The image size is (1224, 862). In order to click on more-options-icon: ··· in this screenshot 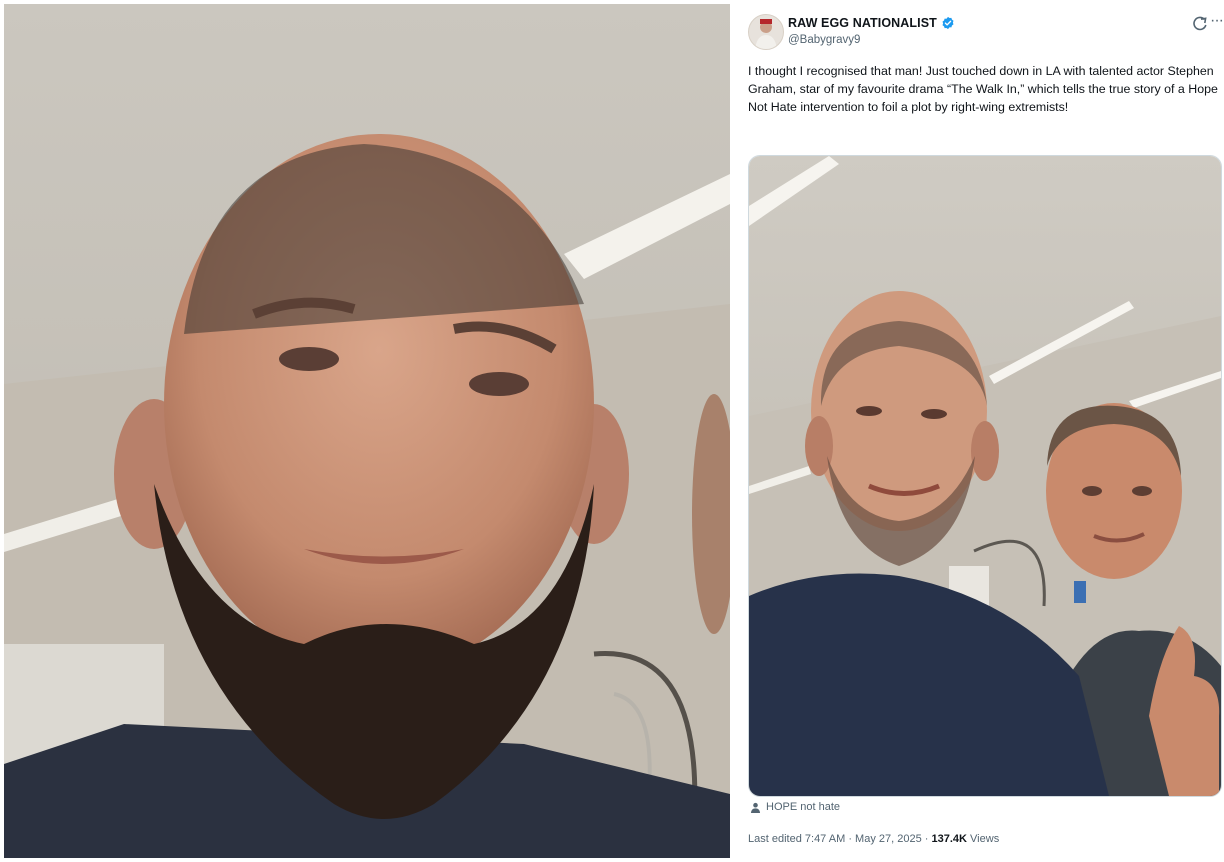, I will do `click(1217, 21)`.